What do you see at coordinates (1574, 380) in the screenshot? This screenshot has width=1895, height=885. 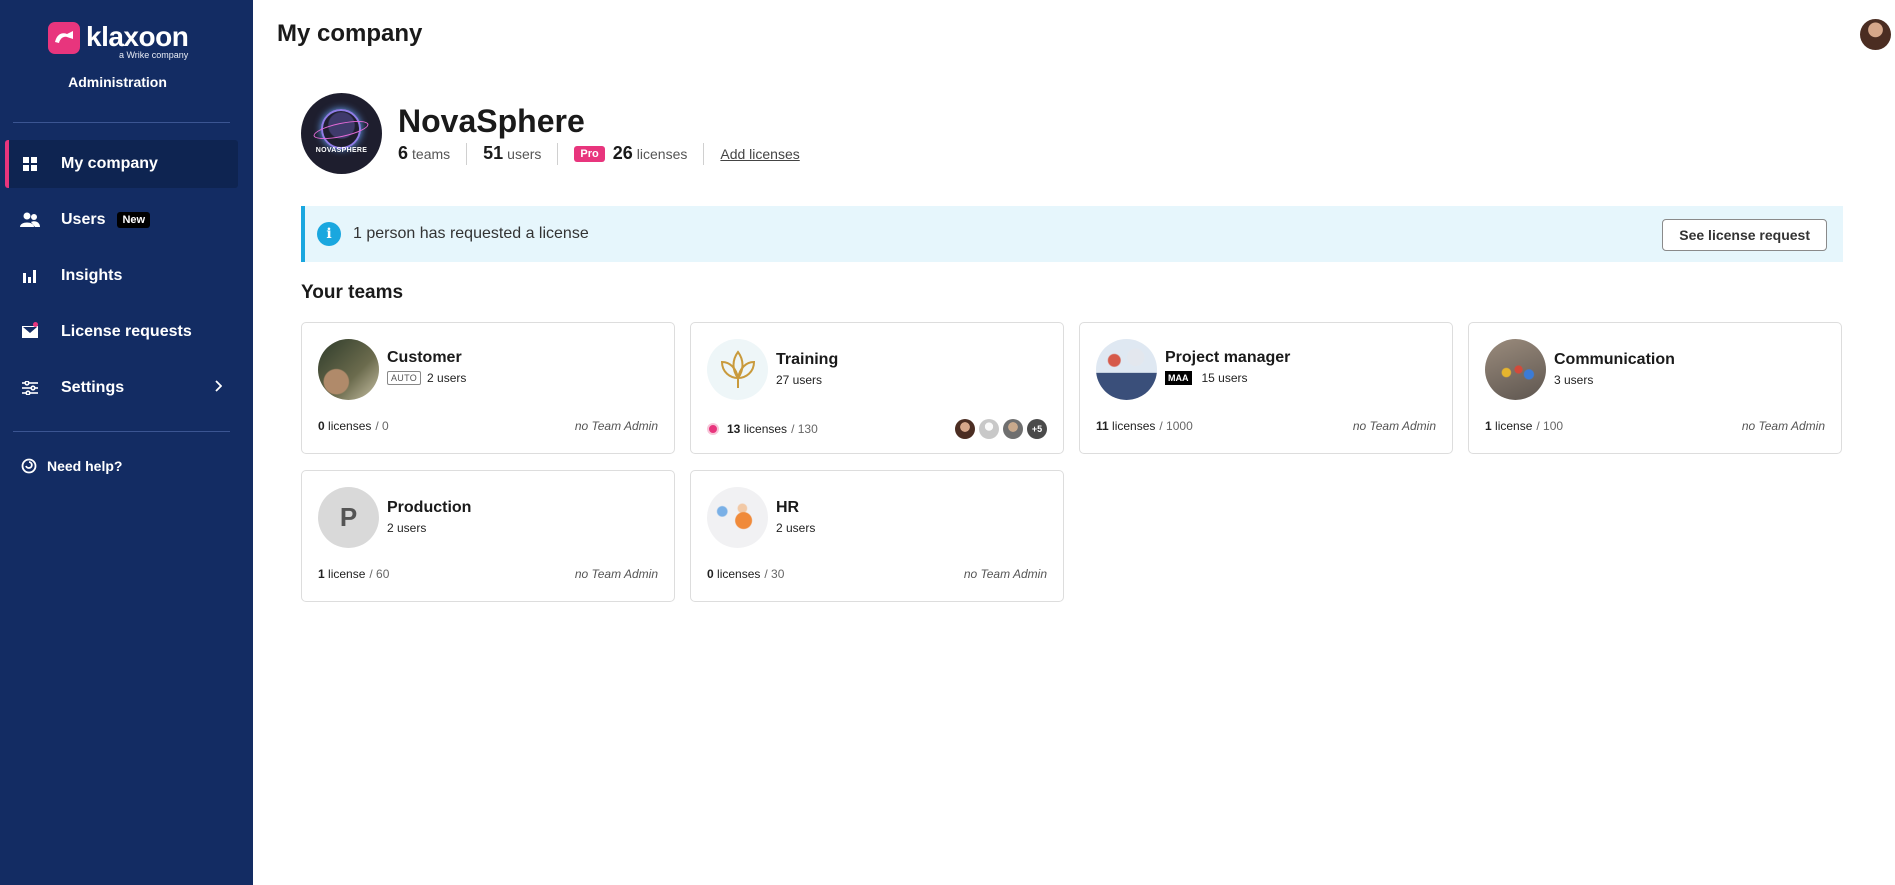 I see `team-users: 3 users` at bounding box center [1574, 380].